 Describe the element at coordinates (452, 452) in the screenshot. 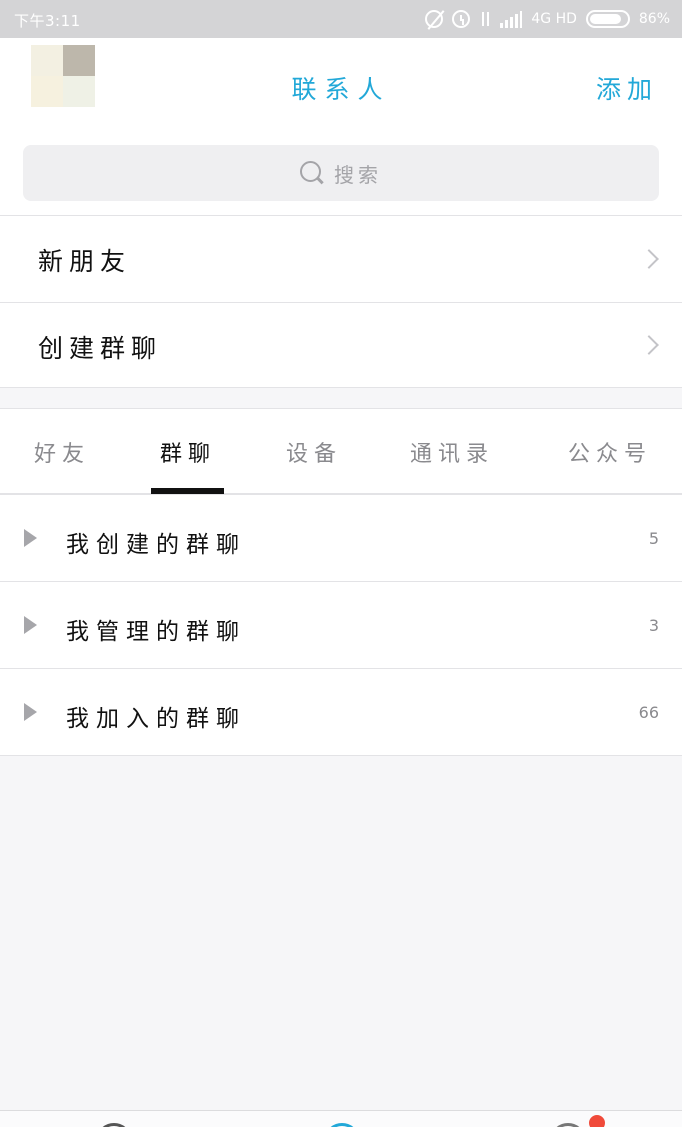

I see `tab-phone-contacts: 通讯录` at that location.